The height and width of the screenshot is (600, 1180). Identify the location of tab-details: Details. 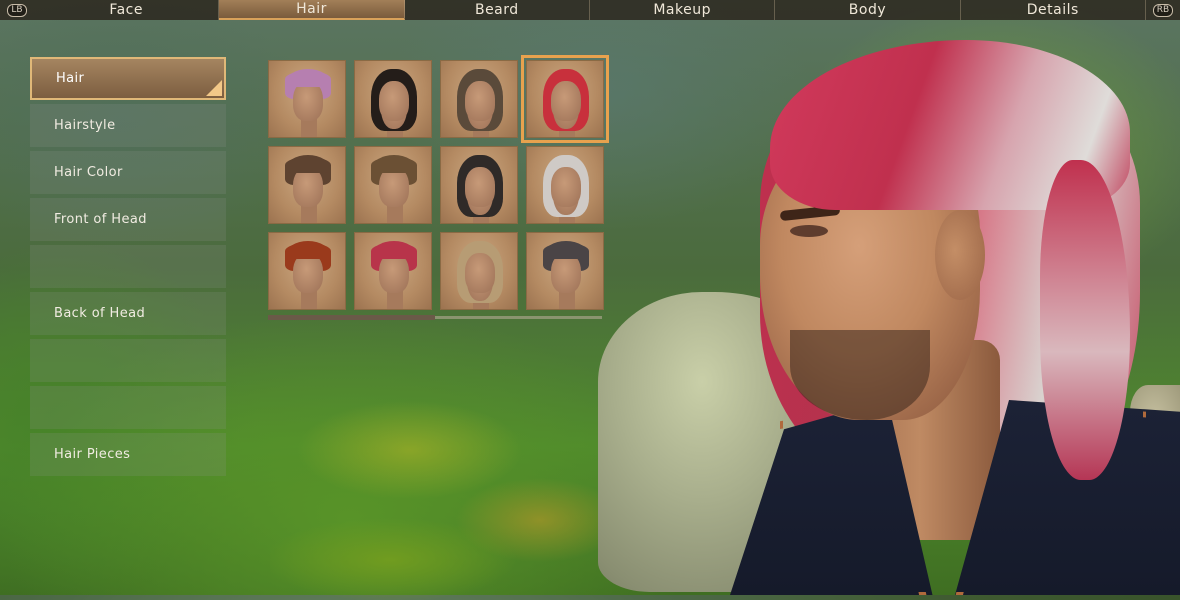
(1053, 10).